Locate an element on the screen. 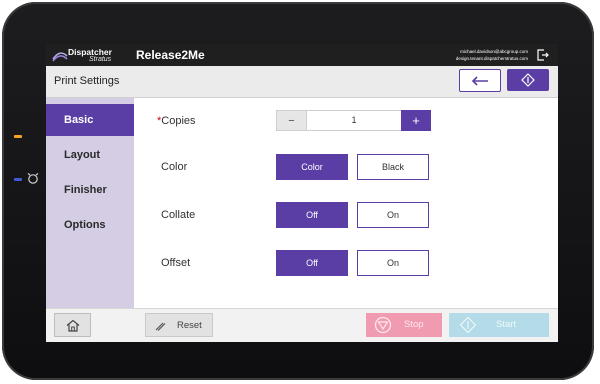  color-label: Color is located at coordinates (174, 167).